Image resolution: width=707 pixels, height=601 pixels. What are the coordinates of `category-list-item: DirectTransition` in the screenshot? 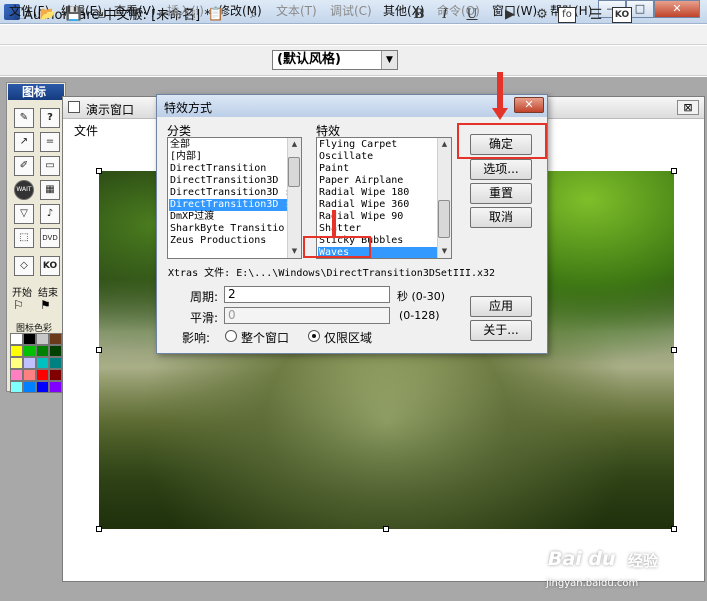 It's located at (218, 169).